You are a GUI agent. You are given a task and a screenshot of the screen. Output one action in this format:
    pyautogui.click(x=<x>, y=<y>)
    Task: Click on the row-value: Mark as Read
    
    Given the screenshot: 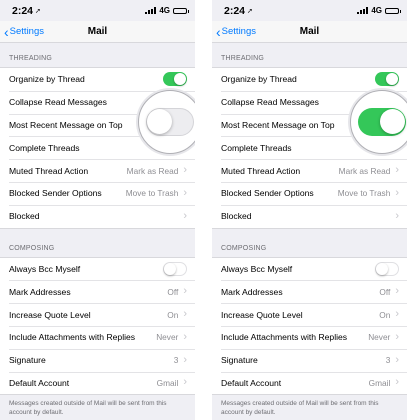 What is the action you would take?
    pyautogui.click(x=152, y=170)
    